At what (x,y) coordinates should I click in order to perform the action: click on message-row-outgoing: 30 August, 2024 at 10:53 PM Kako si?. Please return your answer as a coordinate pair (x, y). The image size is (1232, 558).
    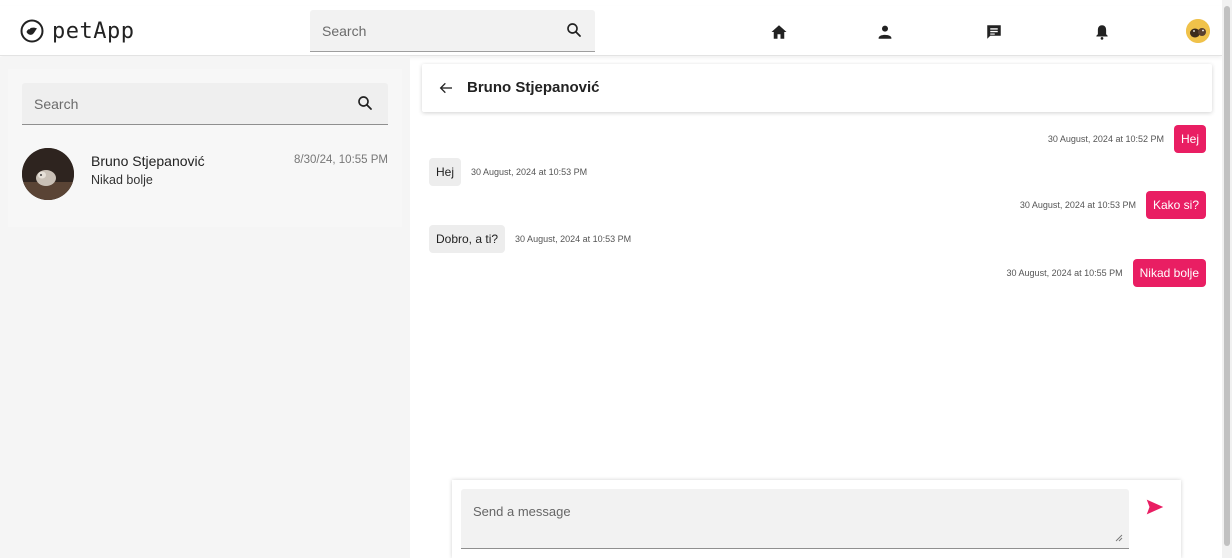
    Looking at the image, I should click on (1113, 205).